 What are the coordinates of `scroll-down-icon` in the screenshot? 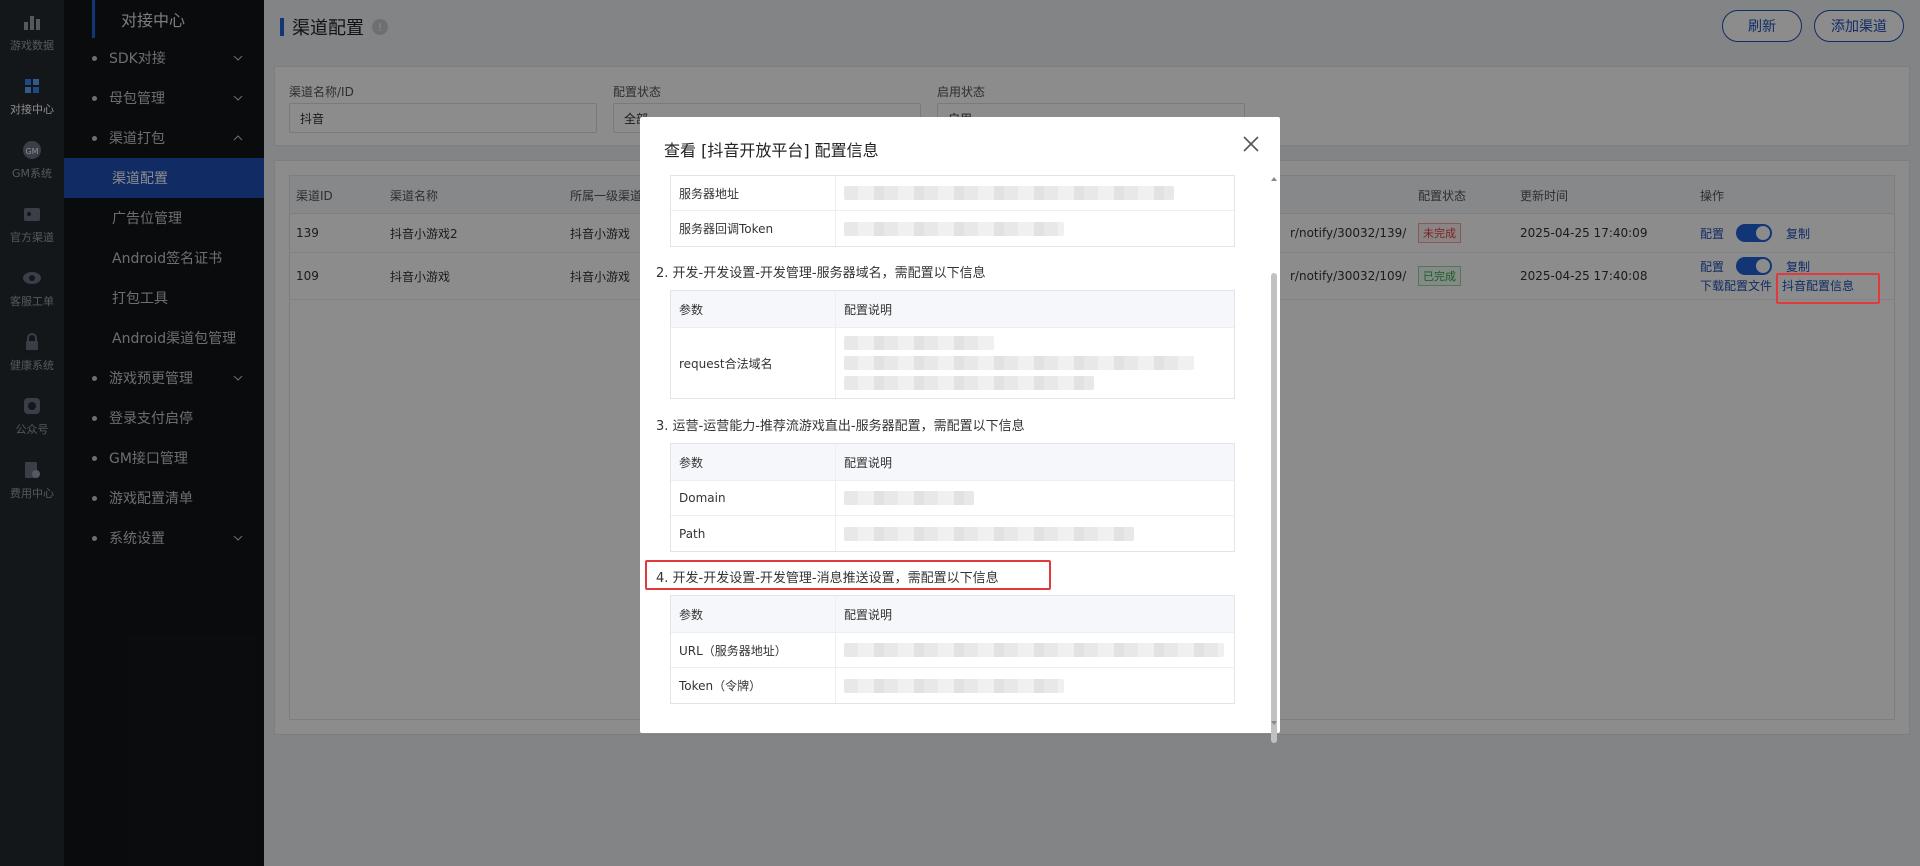 It's located at (1274, 723).